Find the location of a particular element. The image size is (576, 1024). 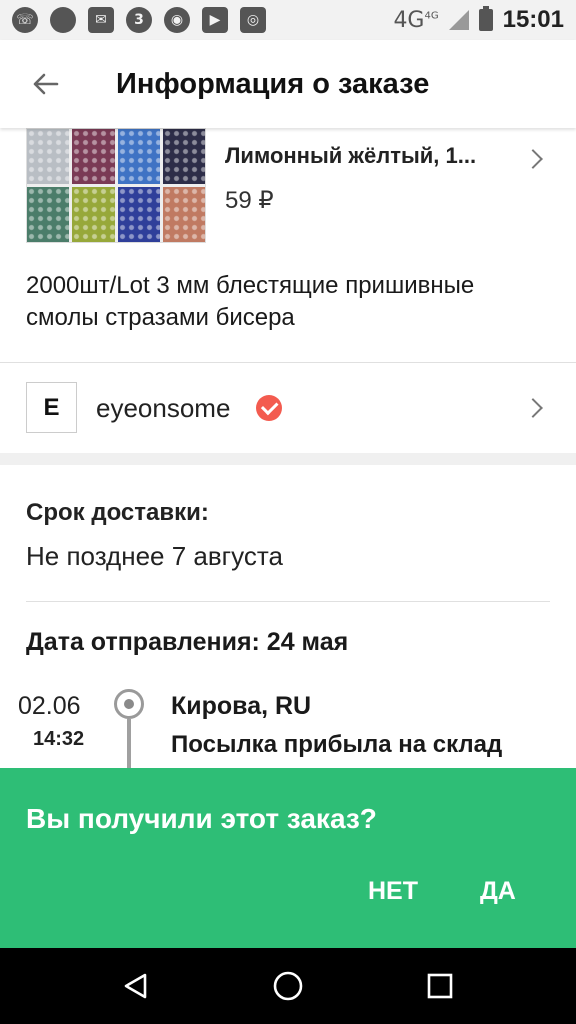

whatsapp-icon: ☏ is located at coordinates (25, 20).